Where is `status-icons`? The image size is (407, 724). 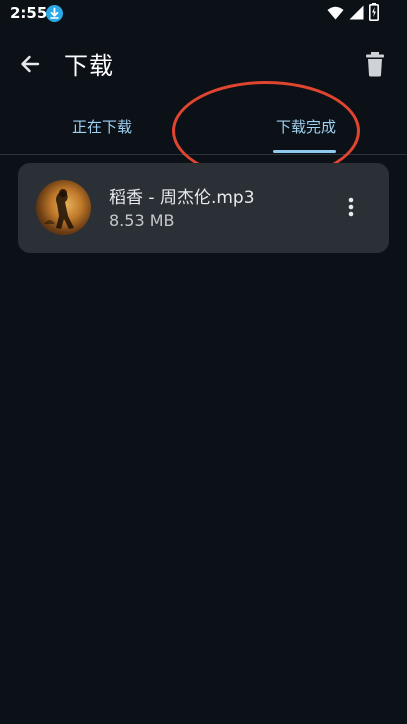
status-icons is located at coordinates (353, 14).